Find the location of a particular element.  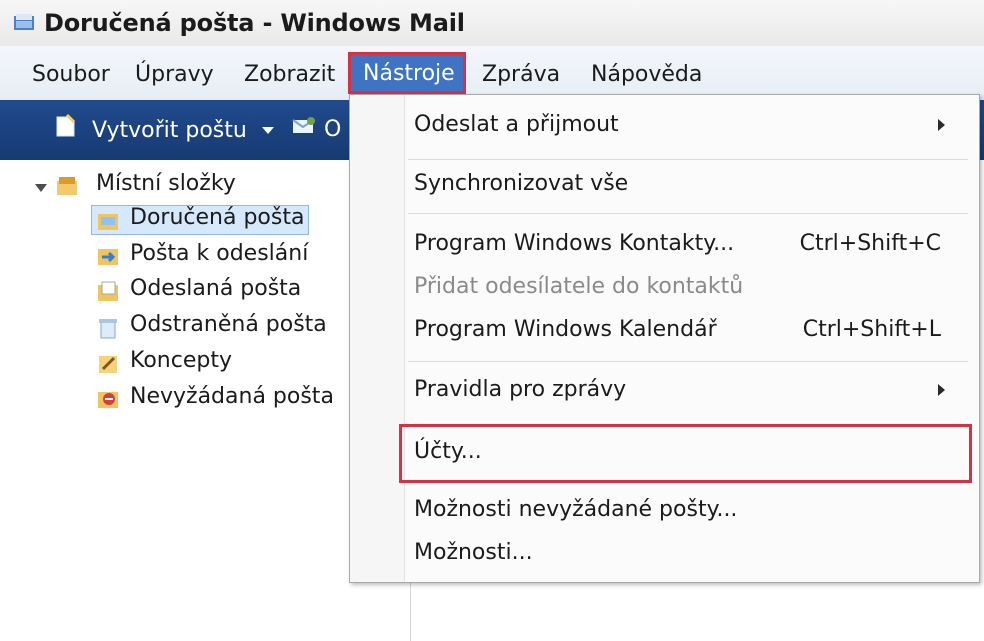

deleted-folder-icon is located at coordinates (108, 329).